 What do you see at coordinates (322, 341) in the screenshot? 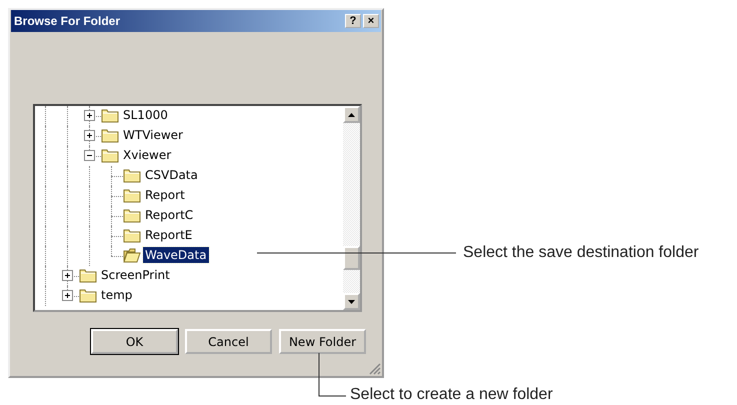
I see `dialog-button: New Folder` at bounding box center [322, 341].